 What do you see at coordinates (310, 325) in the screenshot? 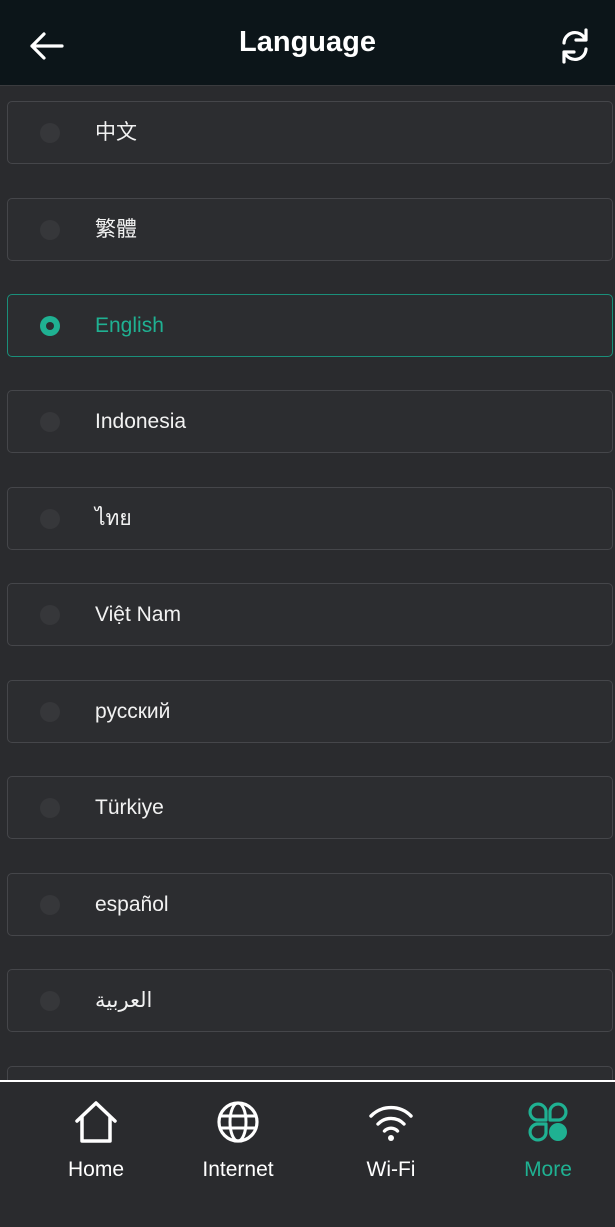
I see `language-option: English` at bounding box center [310, 325].